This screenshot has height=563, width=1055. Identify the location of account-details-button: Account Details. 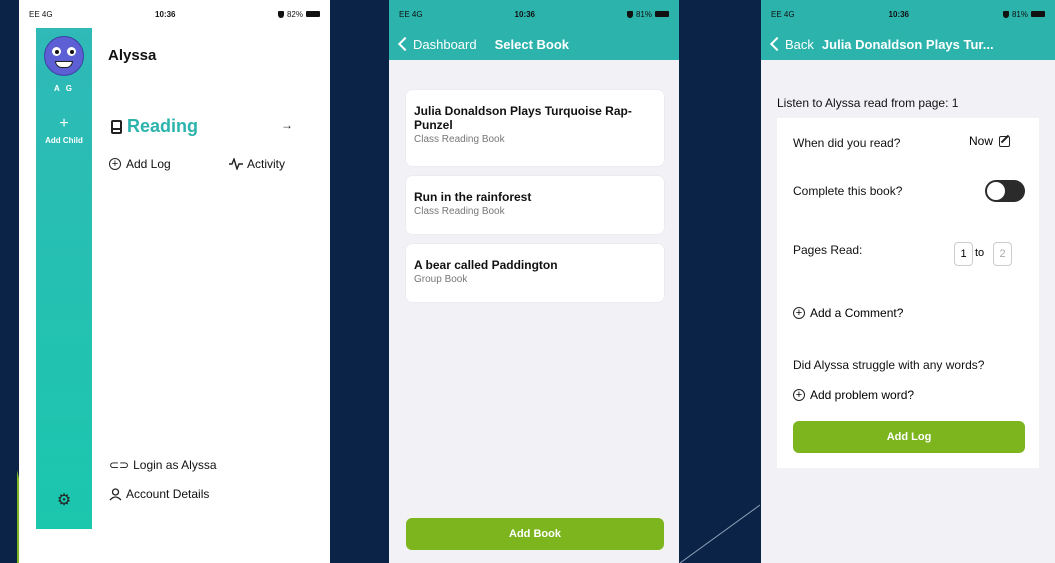
(159, 494).